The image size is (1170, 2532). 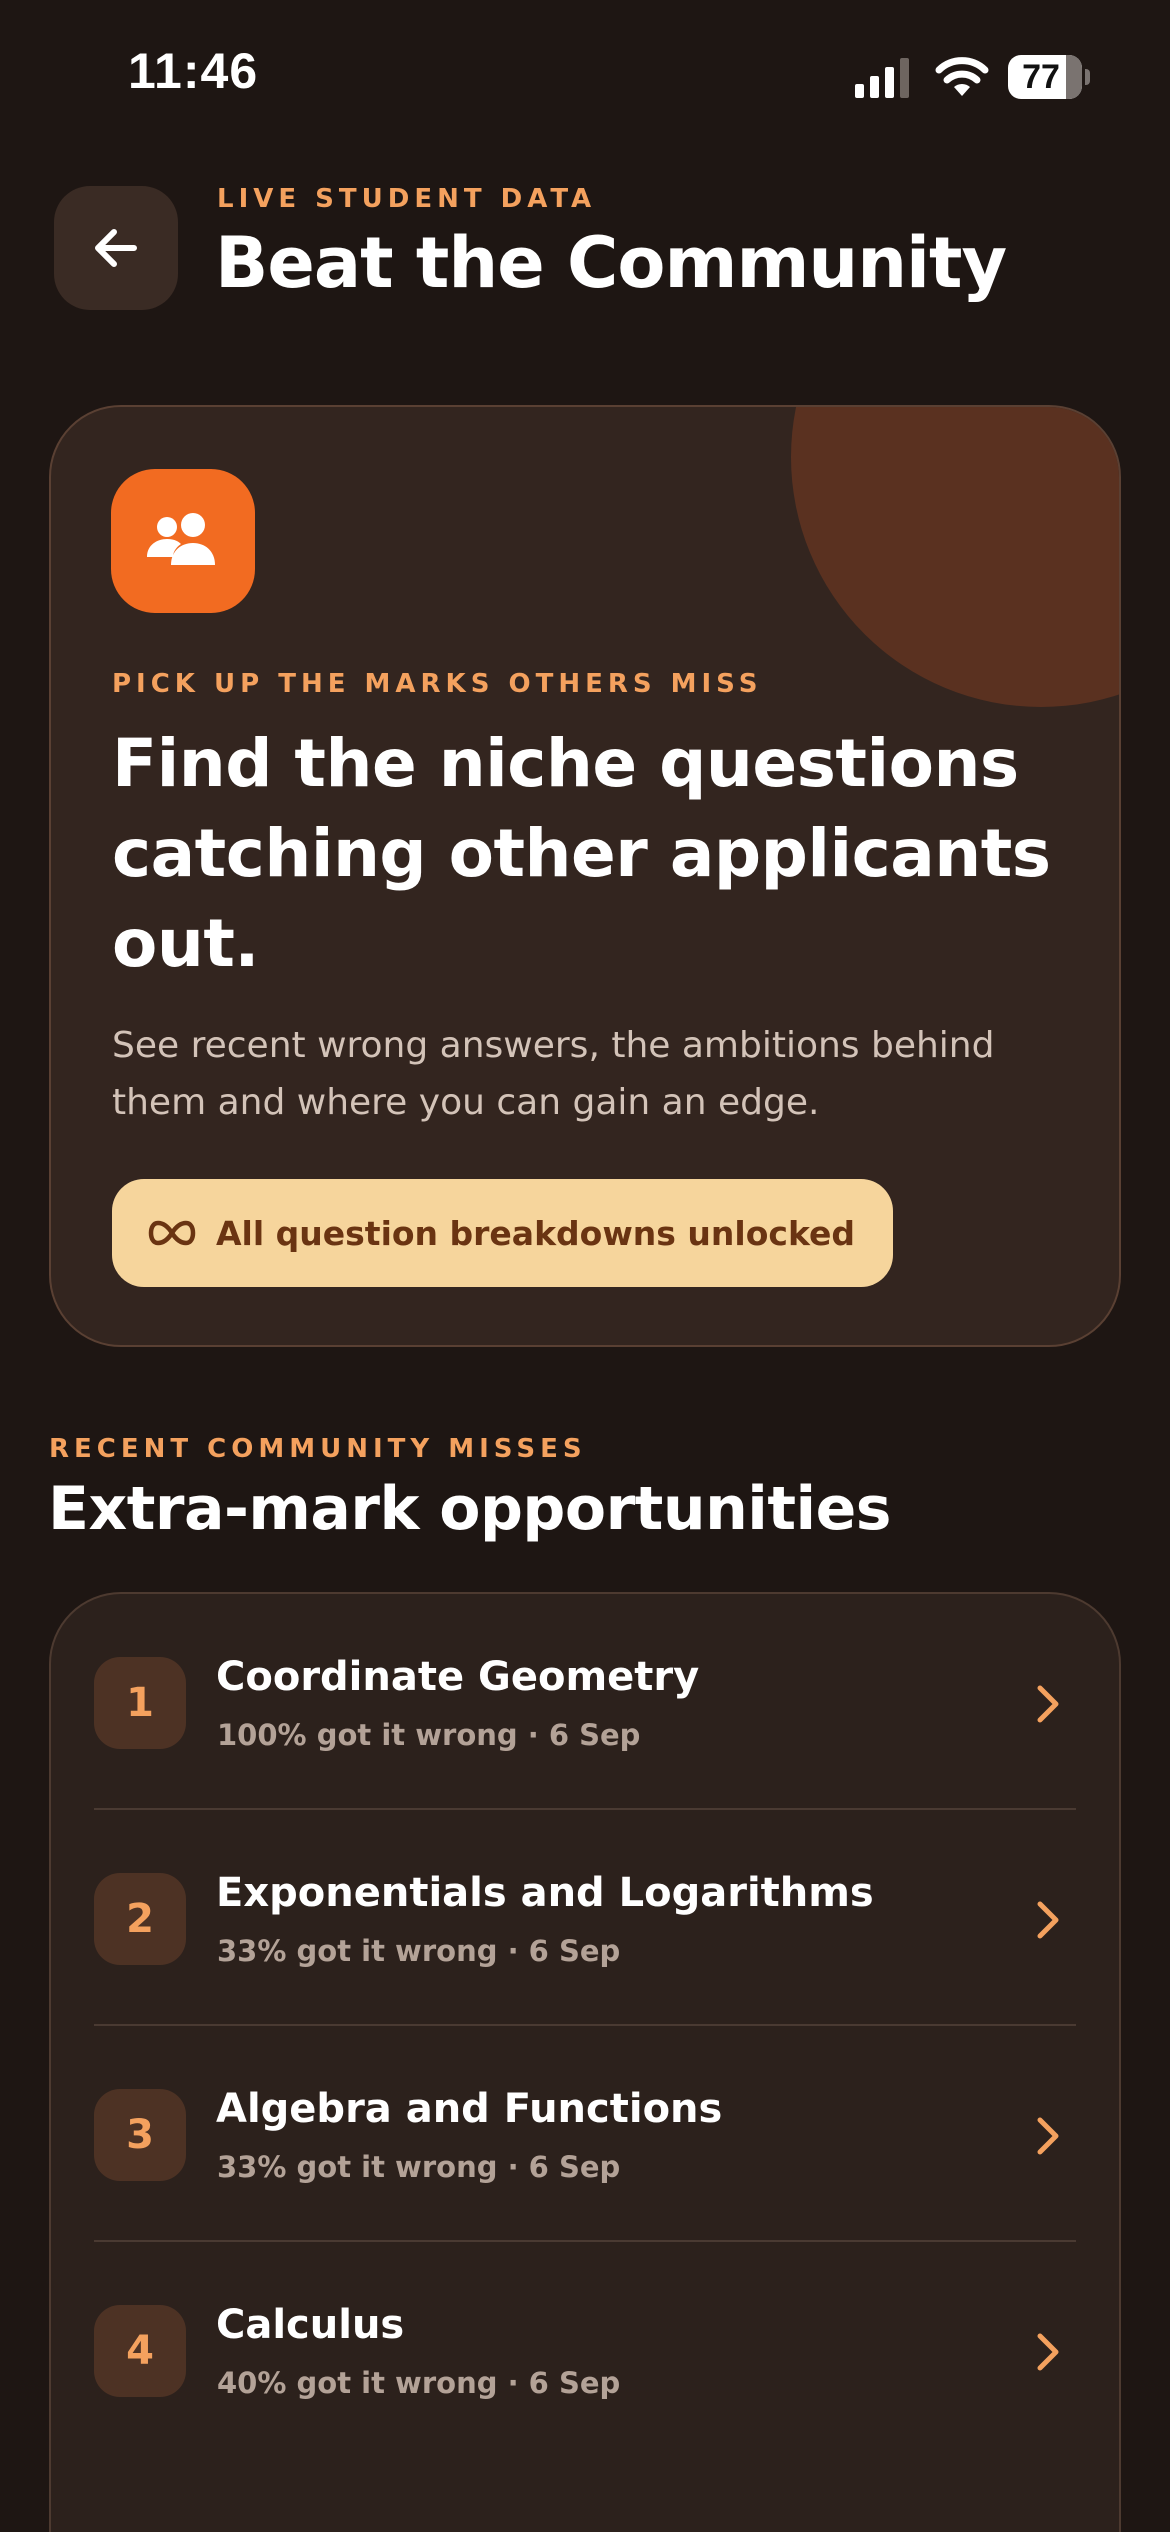 What do you see at coordinates (172, 1233) in the screenshot?
I see `infinity-icon` at bounding box center [172, 1233].